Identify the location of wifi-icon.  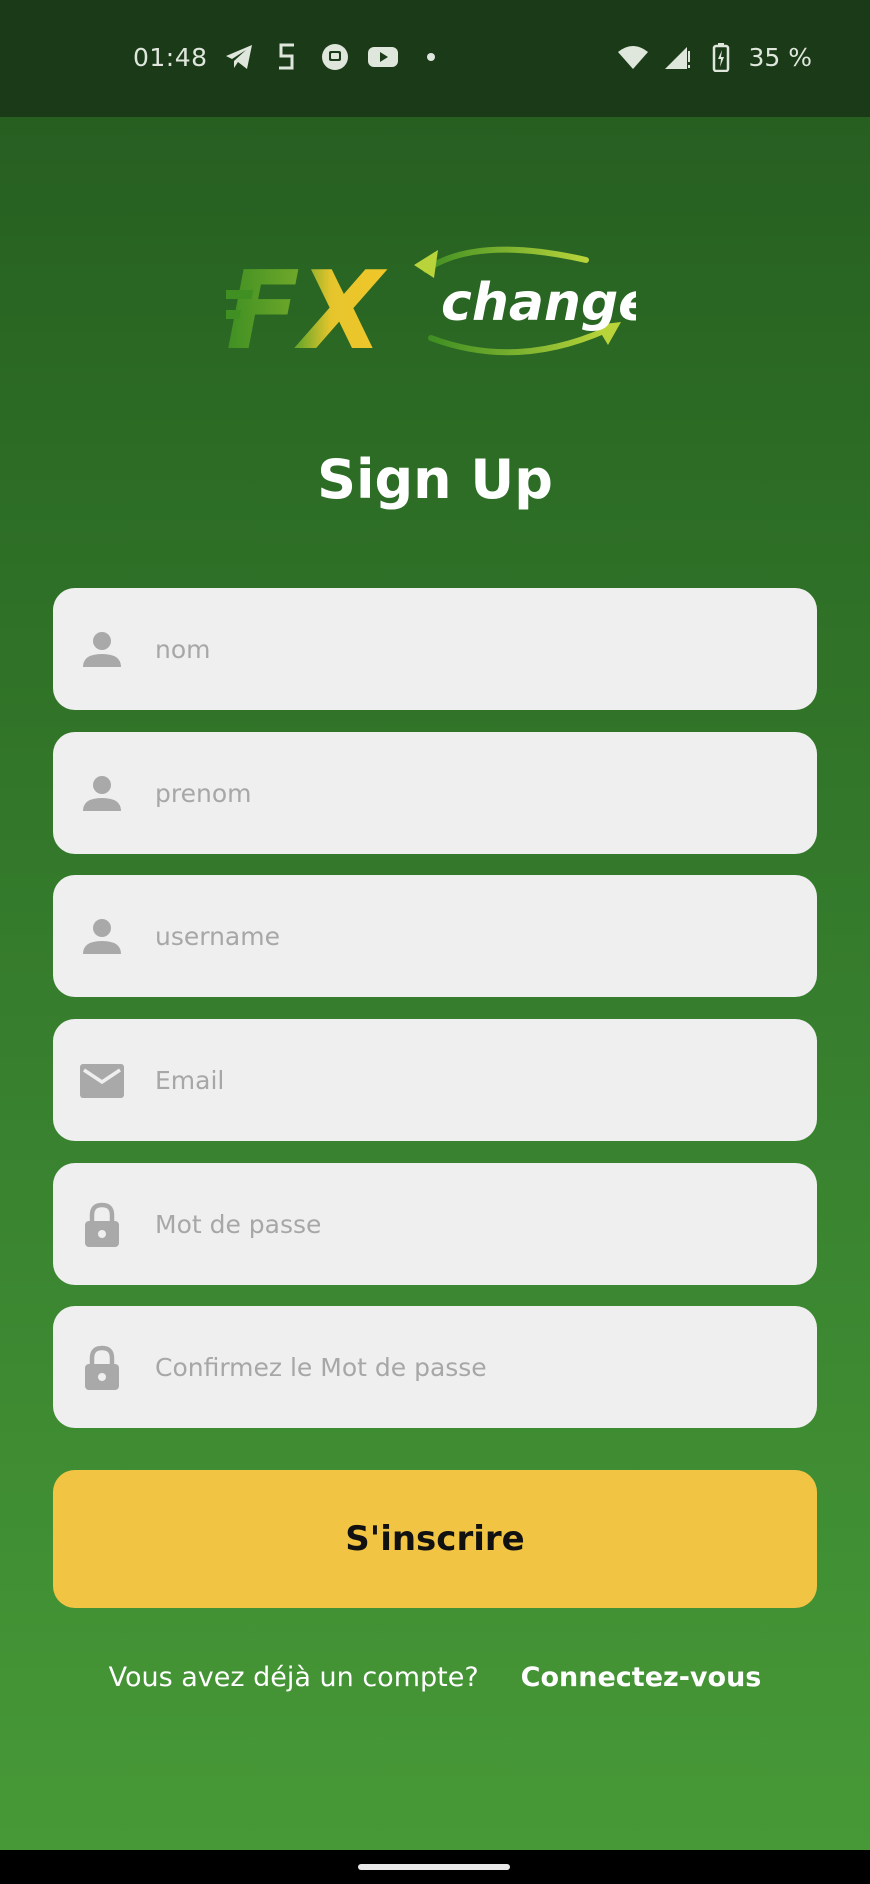
(633, 57).